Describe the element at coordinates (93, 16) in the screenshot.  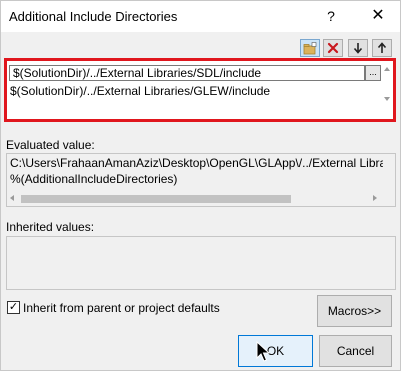
I see `dialog-title: Additional Include Directories` at that location.